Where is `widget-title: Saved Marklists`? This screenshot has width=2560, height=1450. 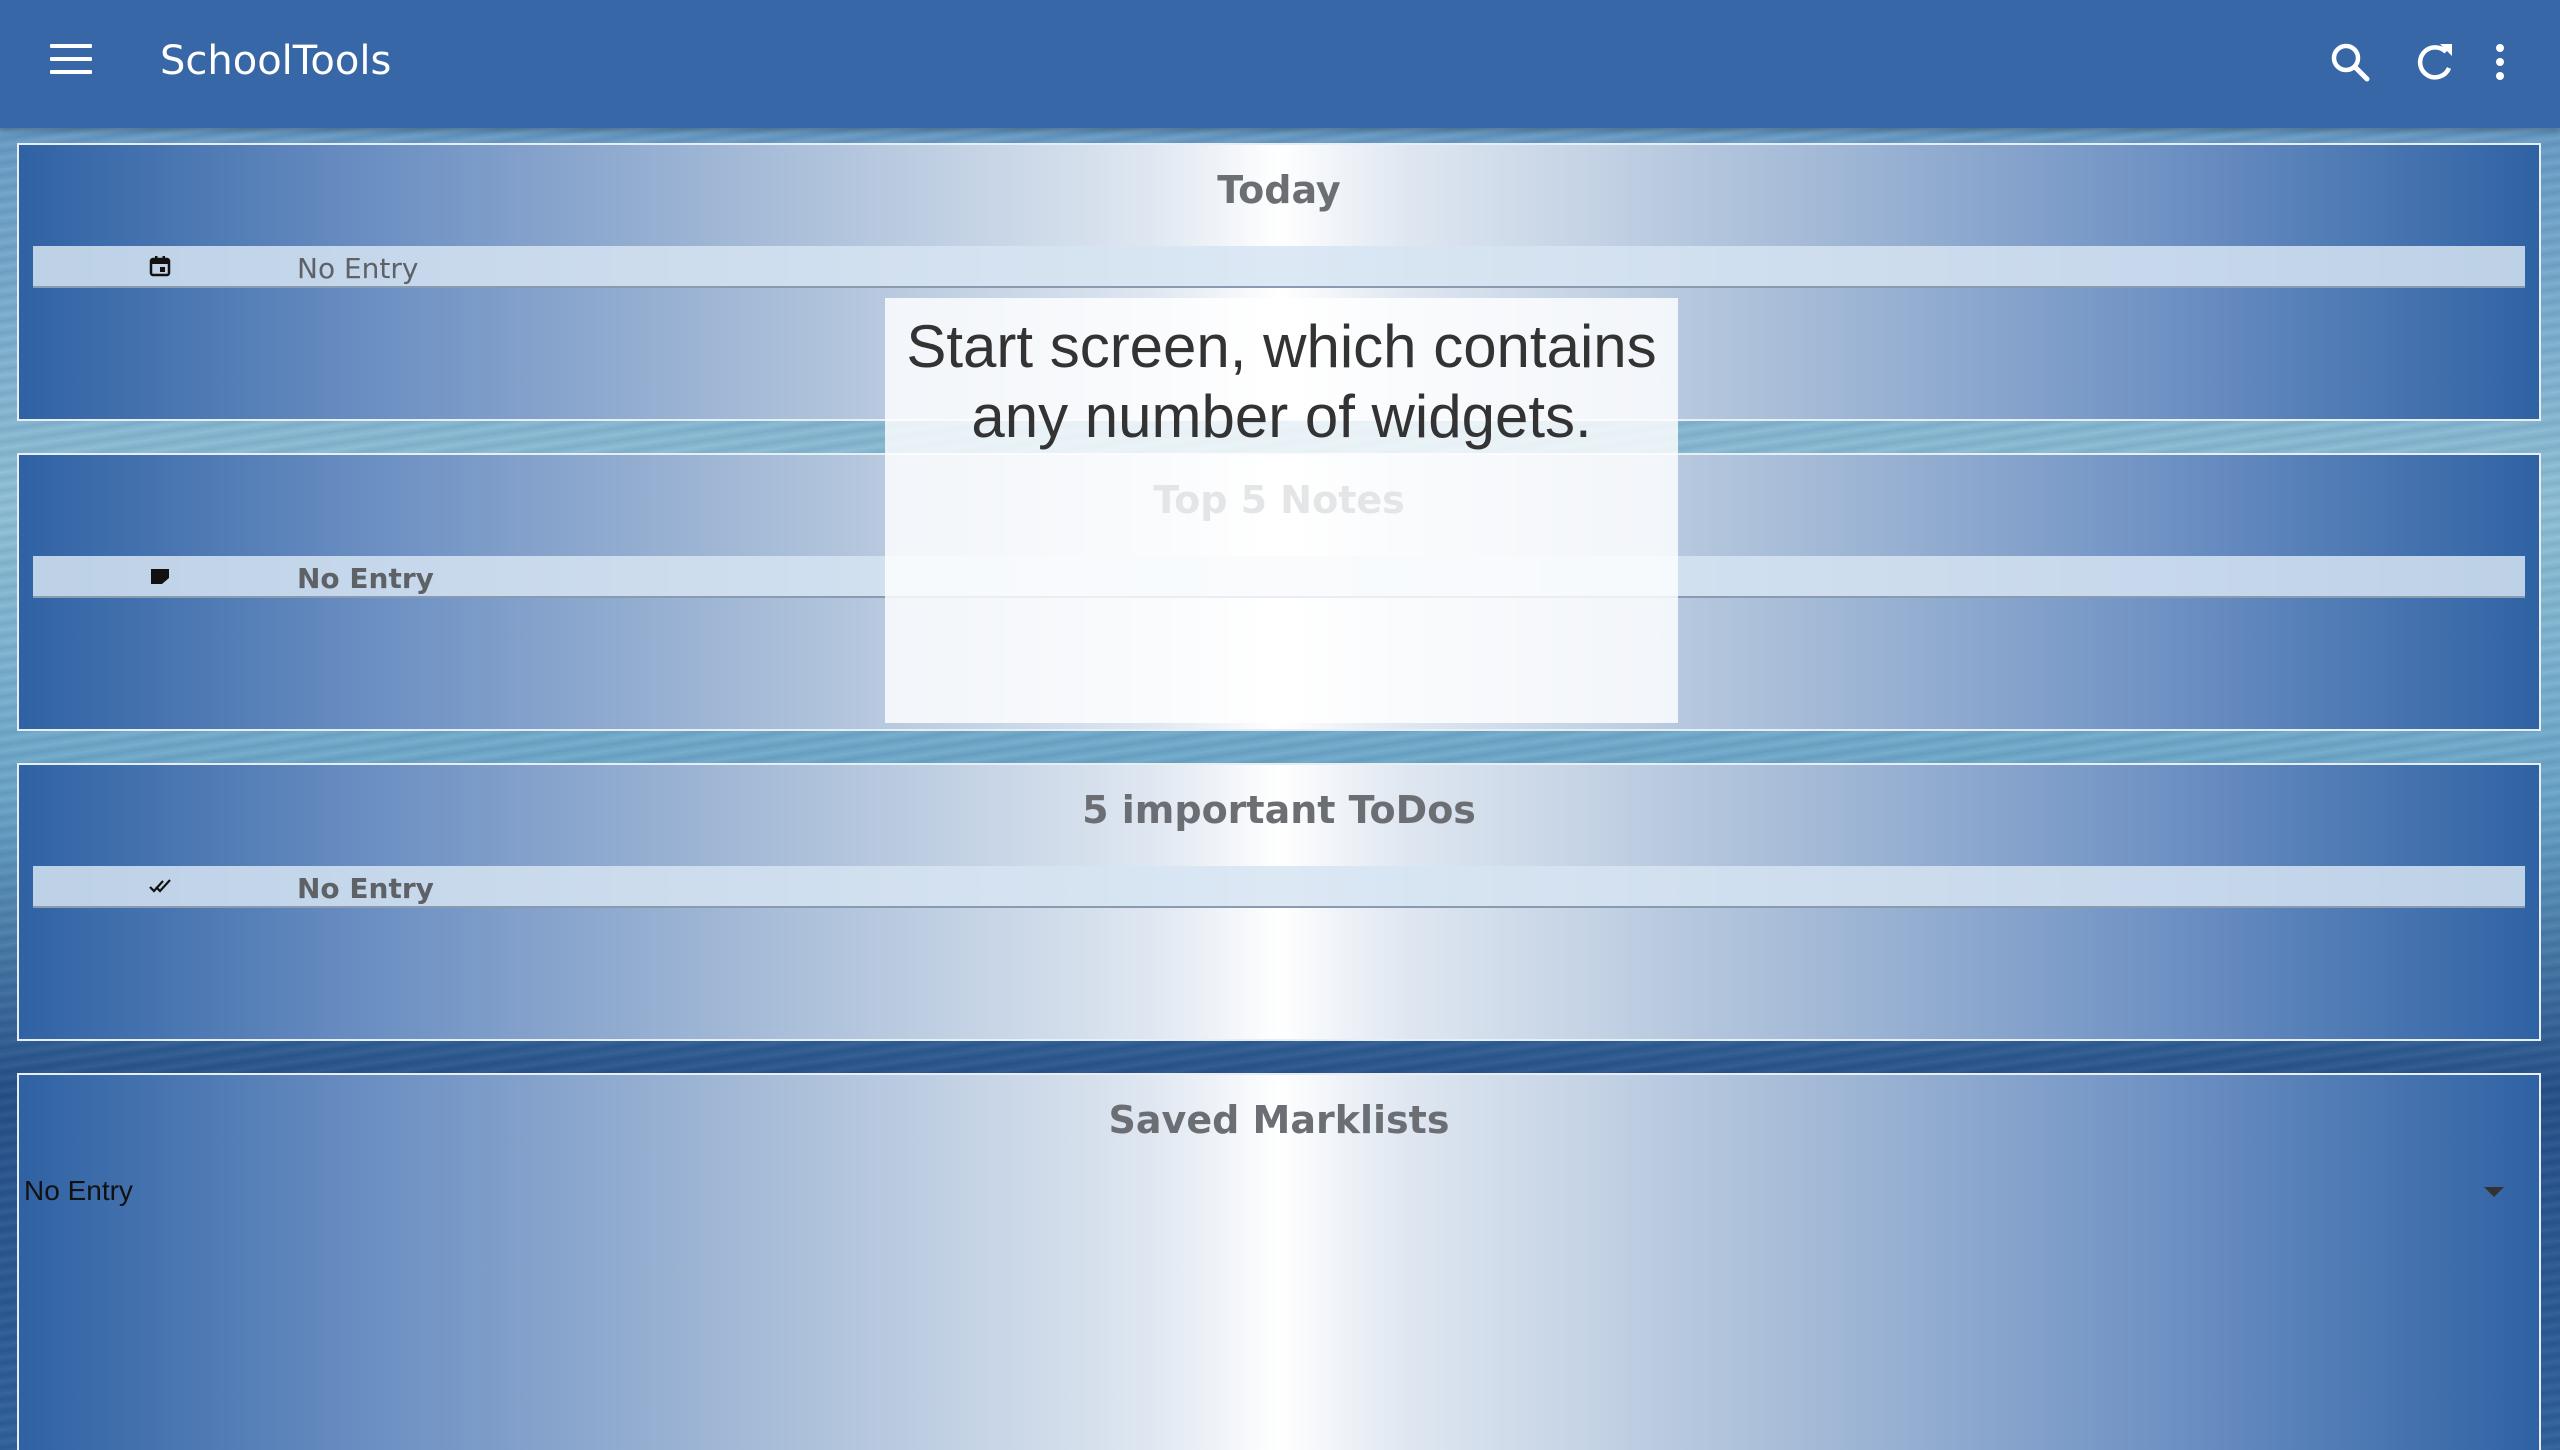 widget-title: Saved Marklists is located at coordinates (1279, 1120).